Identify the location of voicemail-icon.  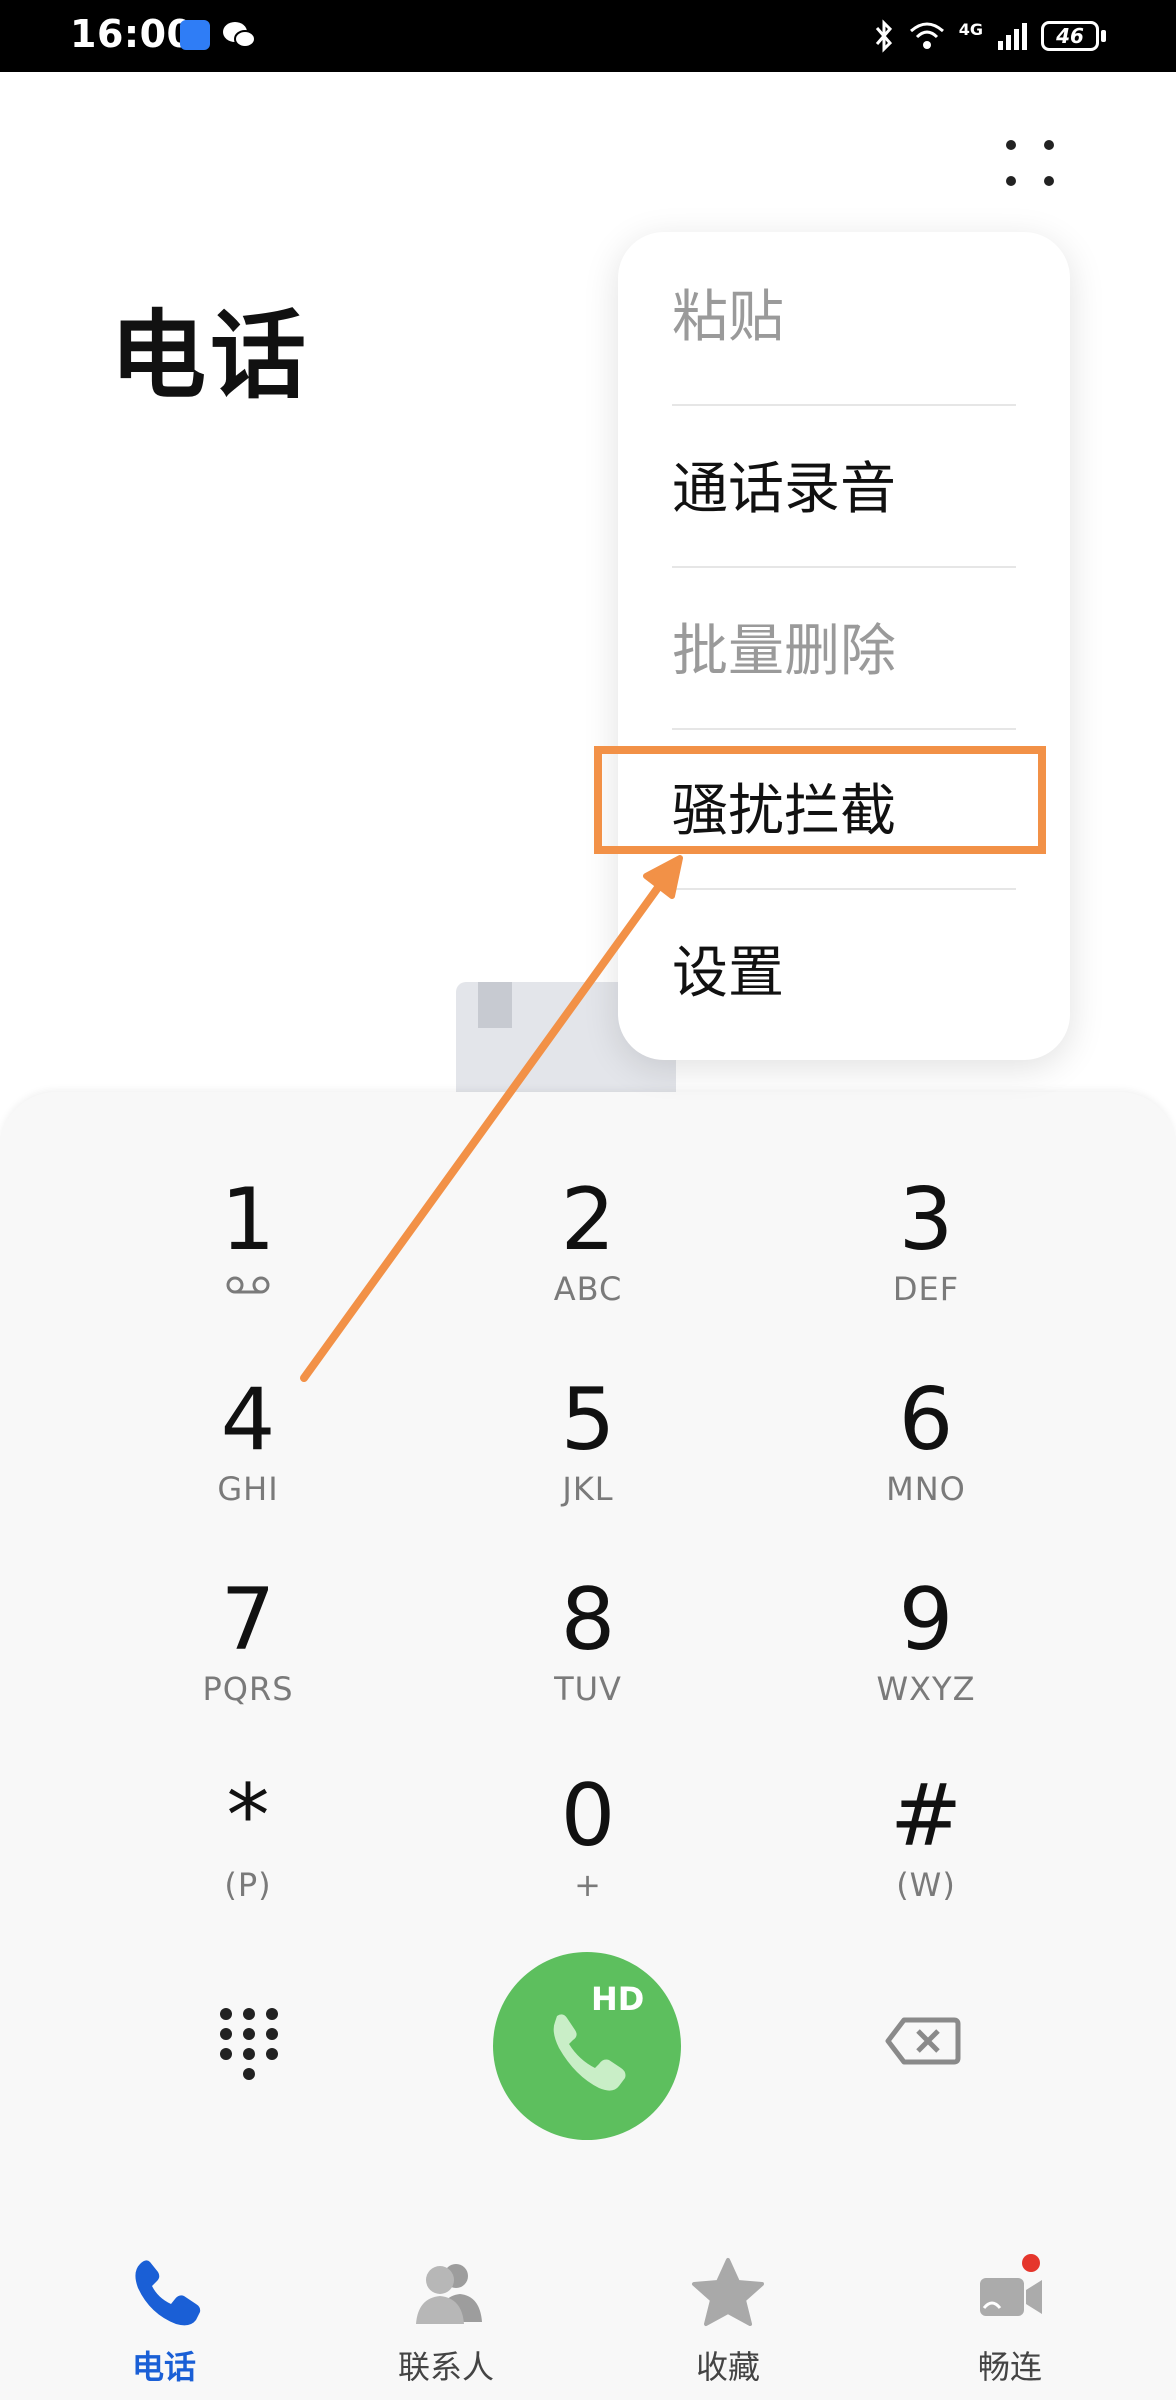
(248, 1285).